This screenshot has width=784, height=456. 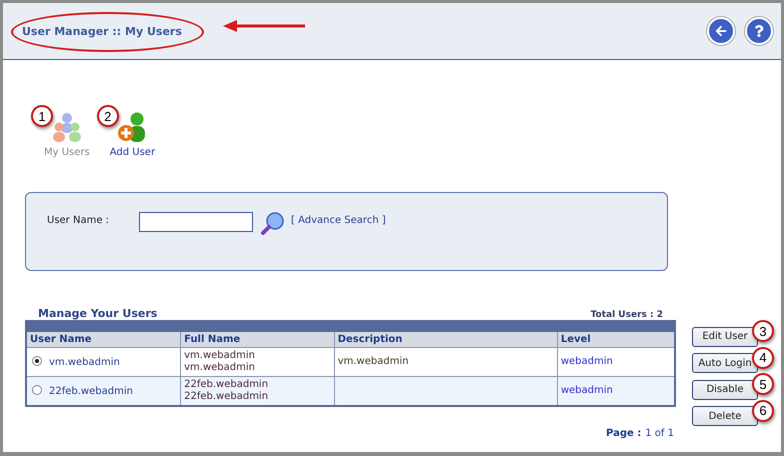 What do you see at coordinates (725, 336) in the screenshot?
I see `action-button: Edit User` at bounding box center [725, 336].